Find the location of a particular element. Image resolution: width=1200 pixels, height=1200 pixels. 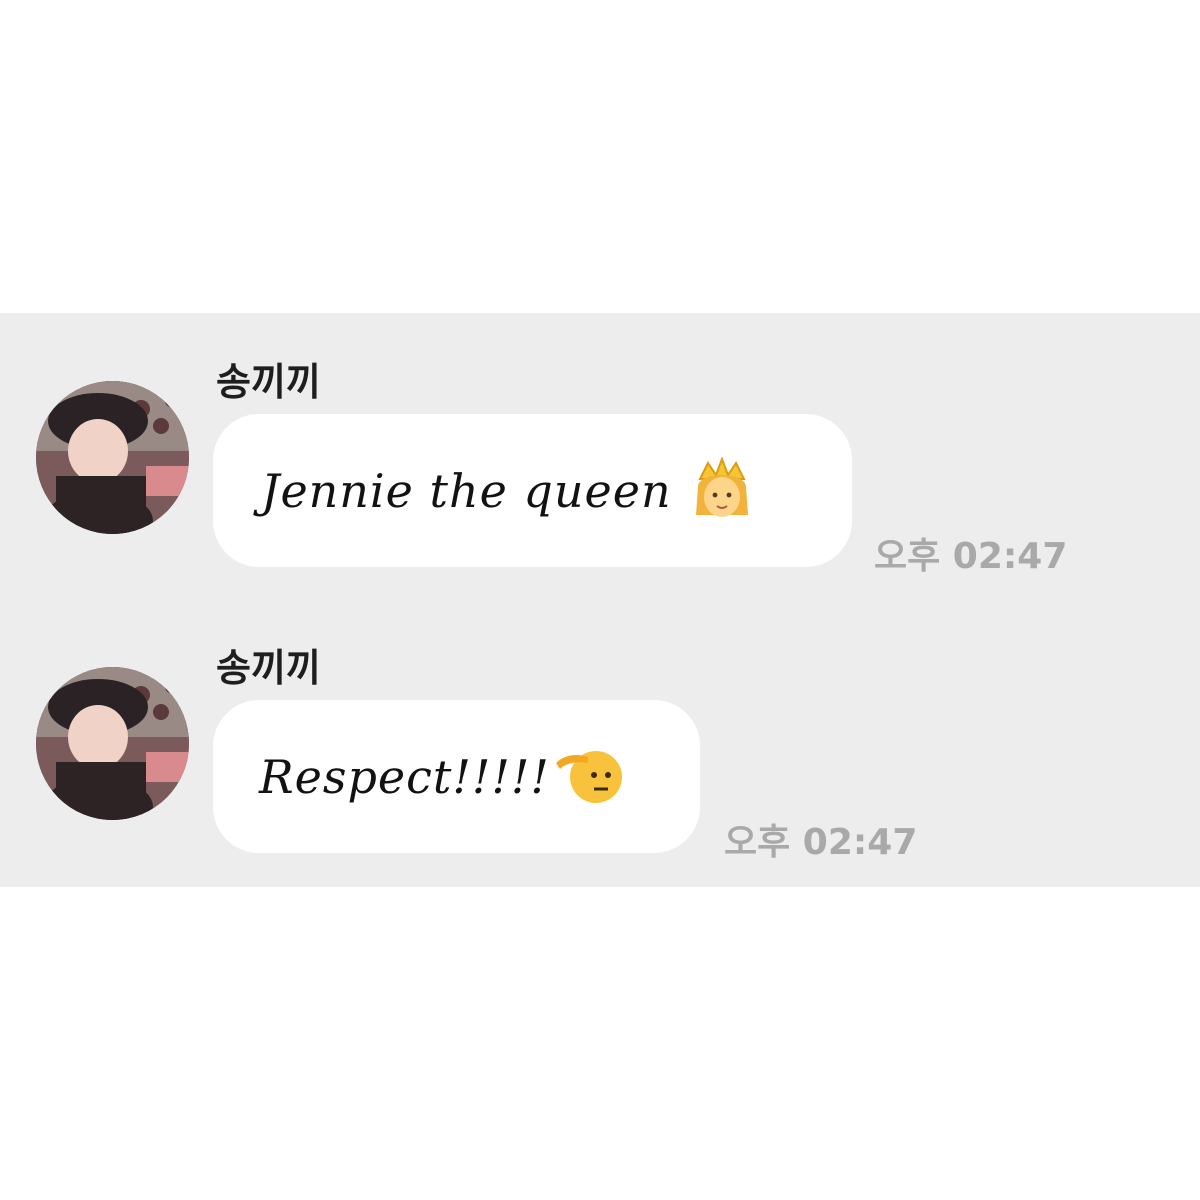

message-text: Respect!!!!! is located at coordinates (404, 776).